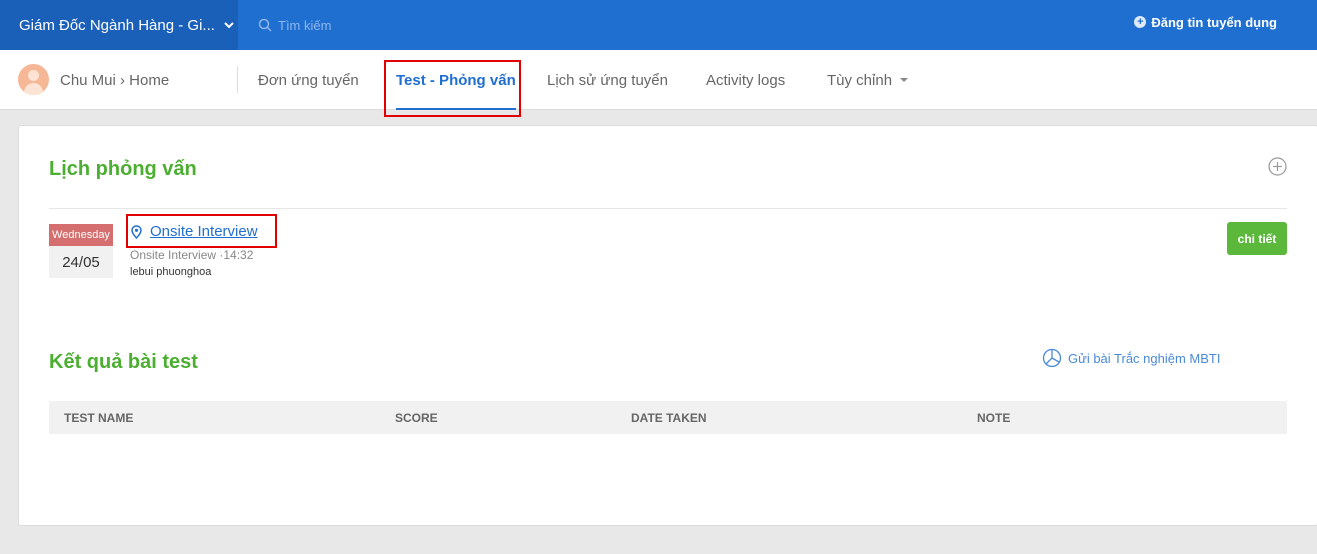 The height and width of the screenshot is (554, 1317). I want to click on interview-meta: Onsite Interview ·14:32, so click(192, 255).